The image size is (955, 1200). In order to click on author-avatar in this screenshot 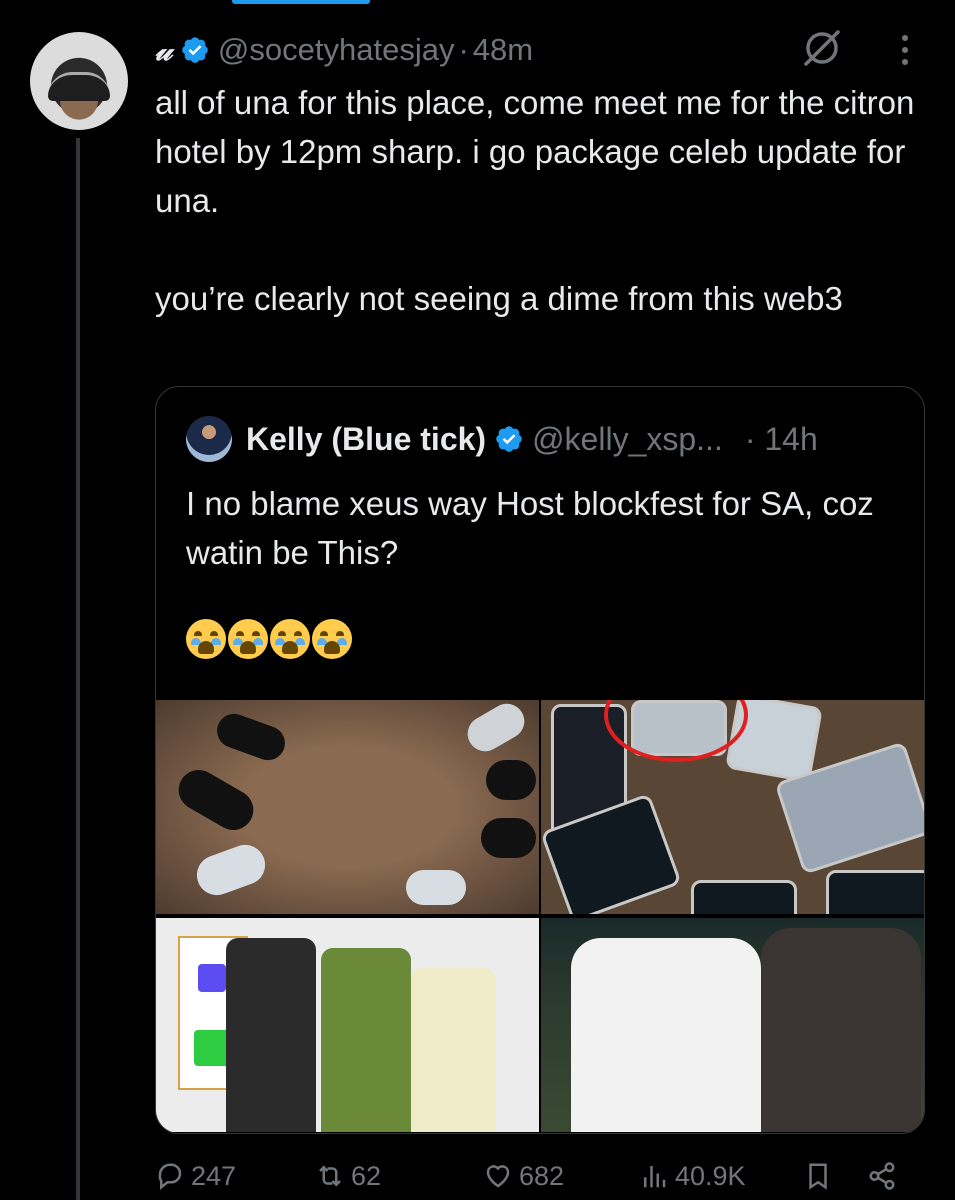, I will do `click(79, 81)`.